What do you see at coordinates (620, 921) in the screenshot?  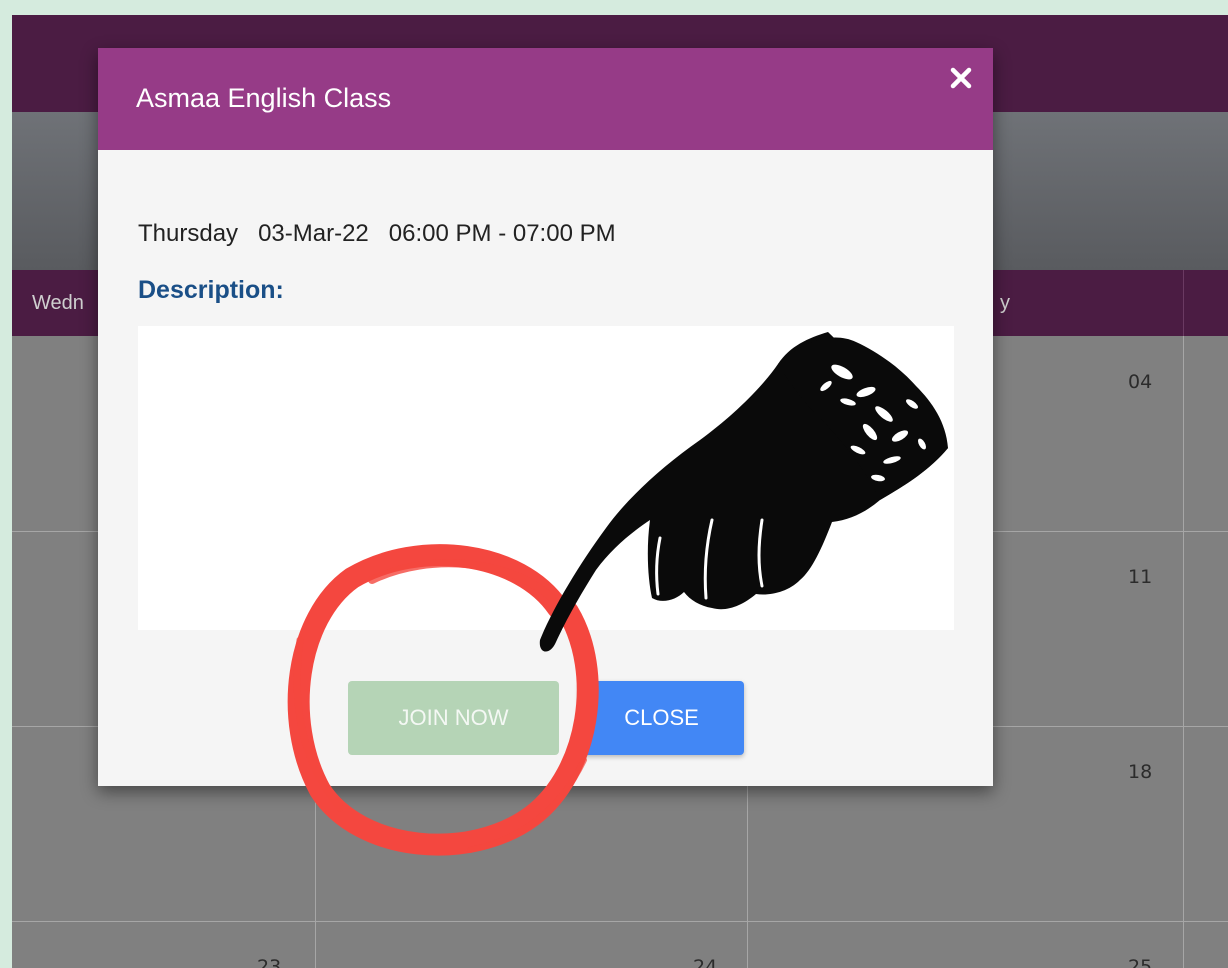 I see `grid-row-divider` at bounding box center [620, 921].